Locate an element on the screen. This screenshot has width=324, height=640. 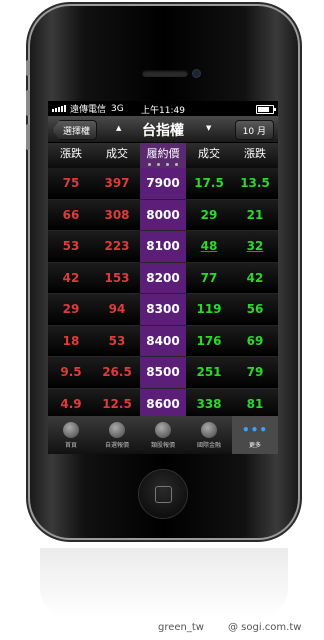
put-volume: 251 is located at coordinates (209, 372).